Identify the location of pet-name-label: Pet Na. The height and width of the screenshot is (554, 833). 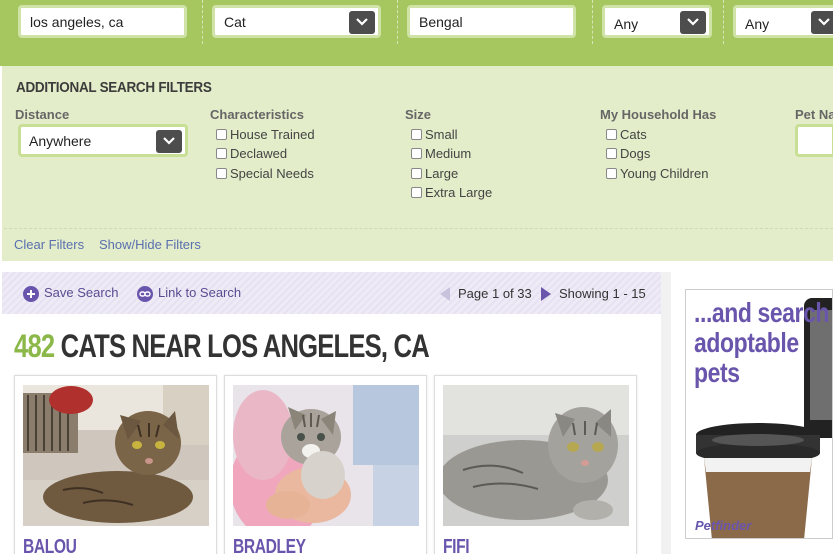
(814, 114).